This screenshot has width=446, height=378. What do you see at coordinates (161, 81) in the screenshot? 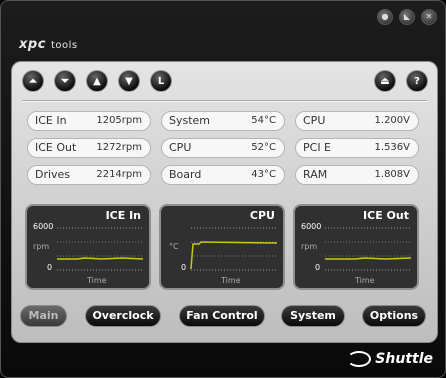
I see `lock-button: L` at bounding box center [161, 81].